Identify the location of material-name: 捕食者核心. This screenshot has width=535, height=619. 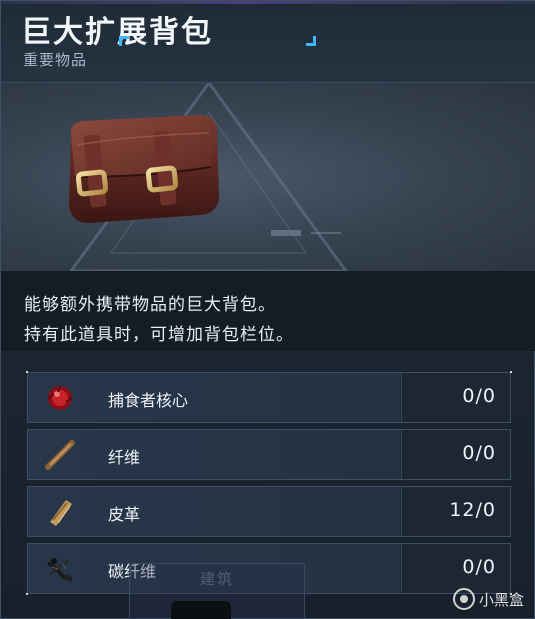
(148, 400).